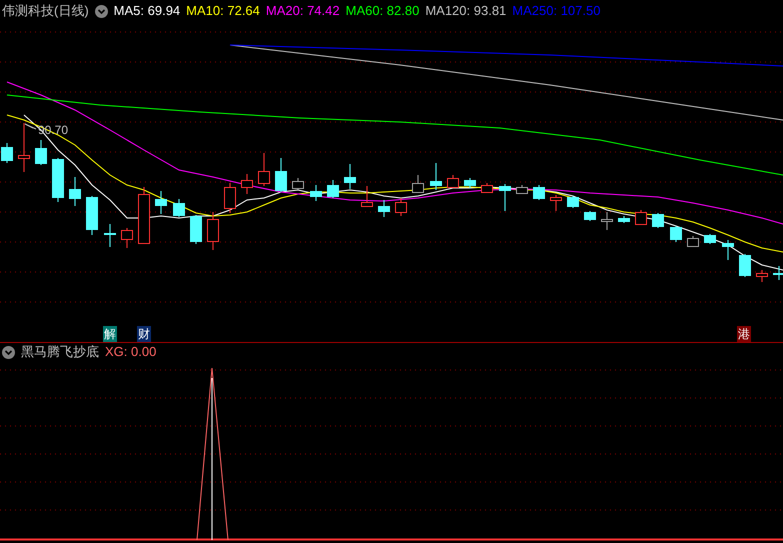 The image size is (783, 543). I want to click on event-marker: 港, so click(744, 334).